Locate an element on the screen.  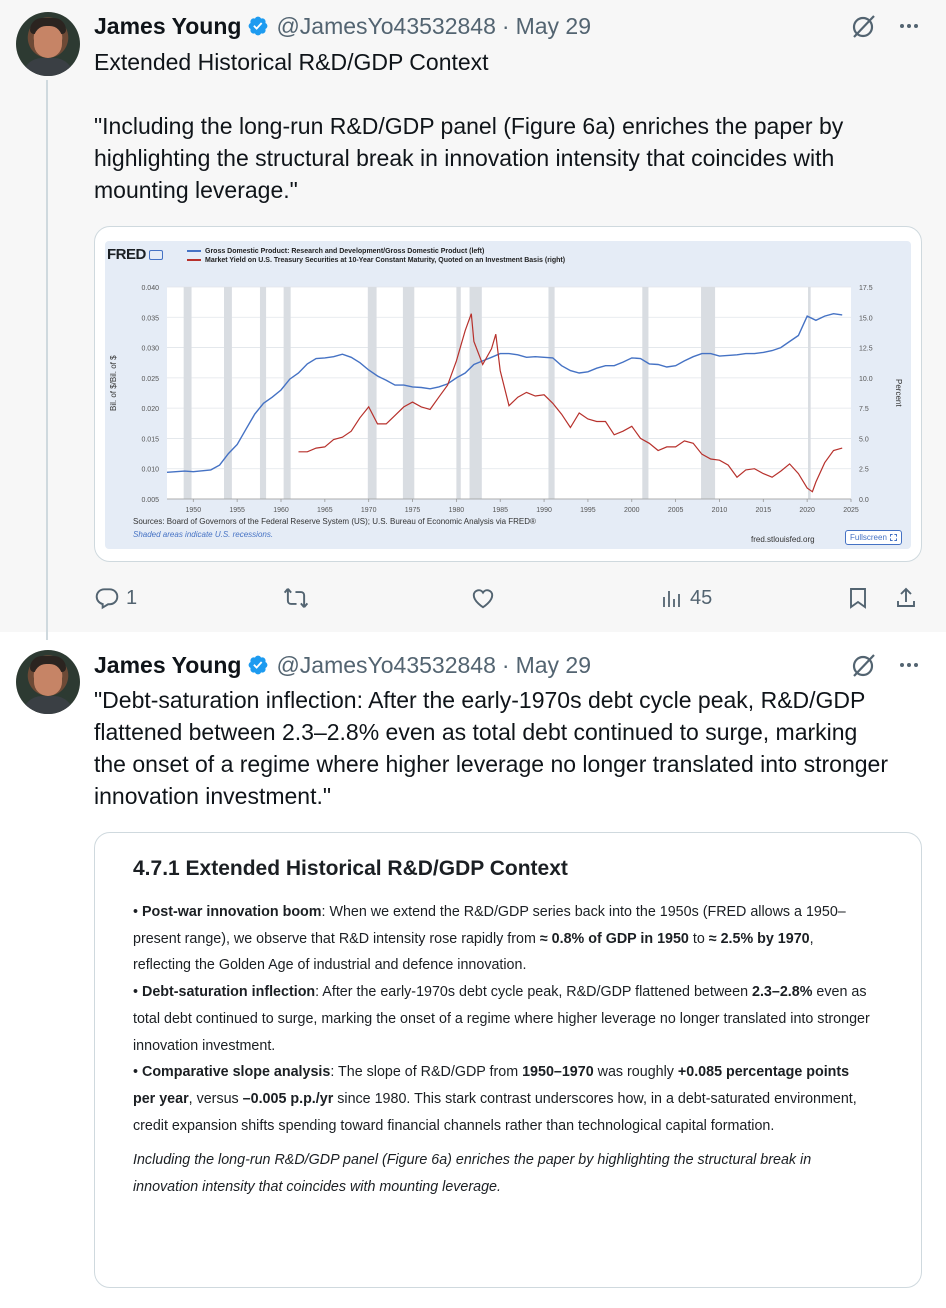
x-tick-label: 2005 is located at coordinates (676, 510).